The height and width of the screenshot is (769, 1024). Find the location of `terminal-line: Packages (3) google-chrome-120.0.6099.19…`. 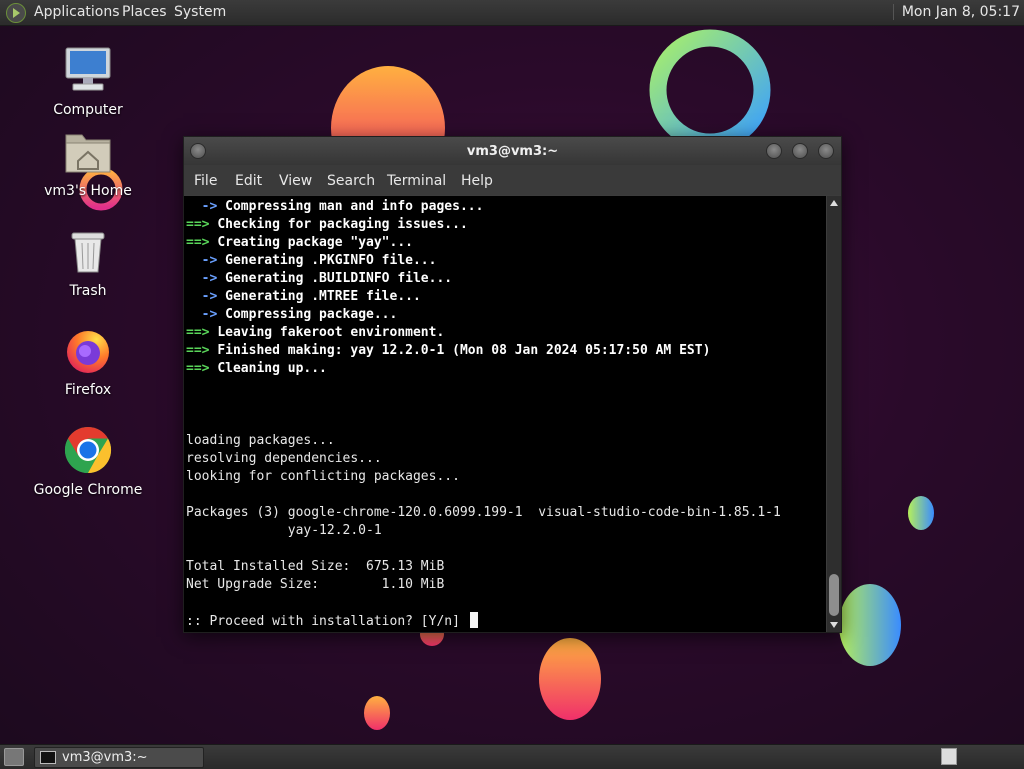

terminal-line: Packages (3) google-chrome-120.0.6099.19… is located at coordinates (483, 513).